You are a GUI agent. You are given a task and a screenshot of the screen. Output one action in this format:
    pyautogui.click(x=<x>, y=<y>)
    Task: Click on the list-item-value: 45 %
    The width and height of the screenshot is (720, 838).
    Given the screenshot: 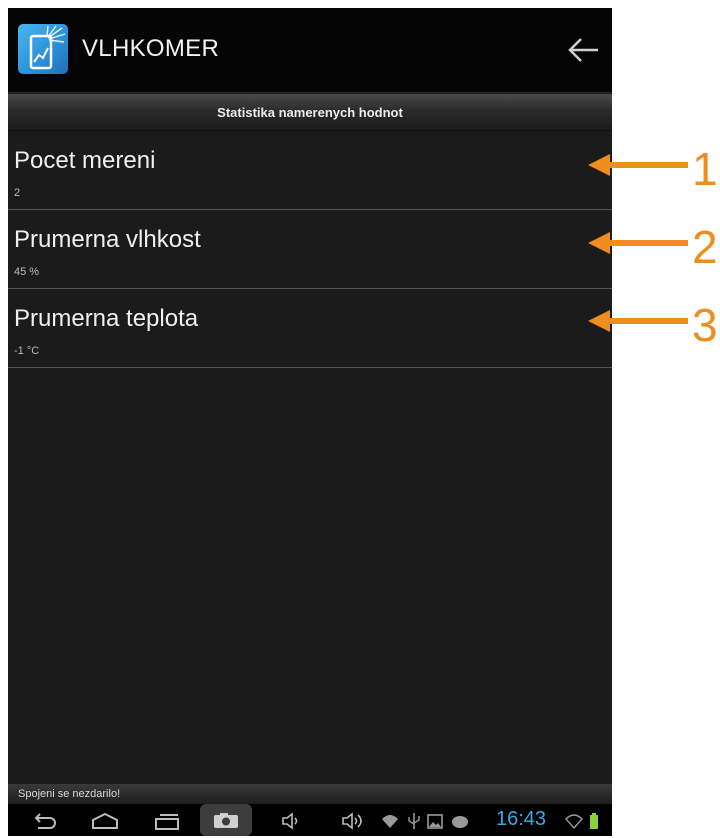 What is the action you would take?
    pyautogui.click(x=27, y=272)
    